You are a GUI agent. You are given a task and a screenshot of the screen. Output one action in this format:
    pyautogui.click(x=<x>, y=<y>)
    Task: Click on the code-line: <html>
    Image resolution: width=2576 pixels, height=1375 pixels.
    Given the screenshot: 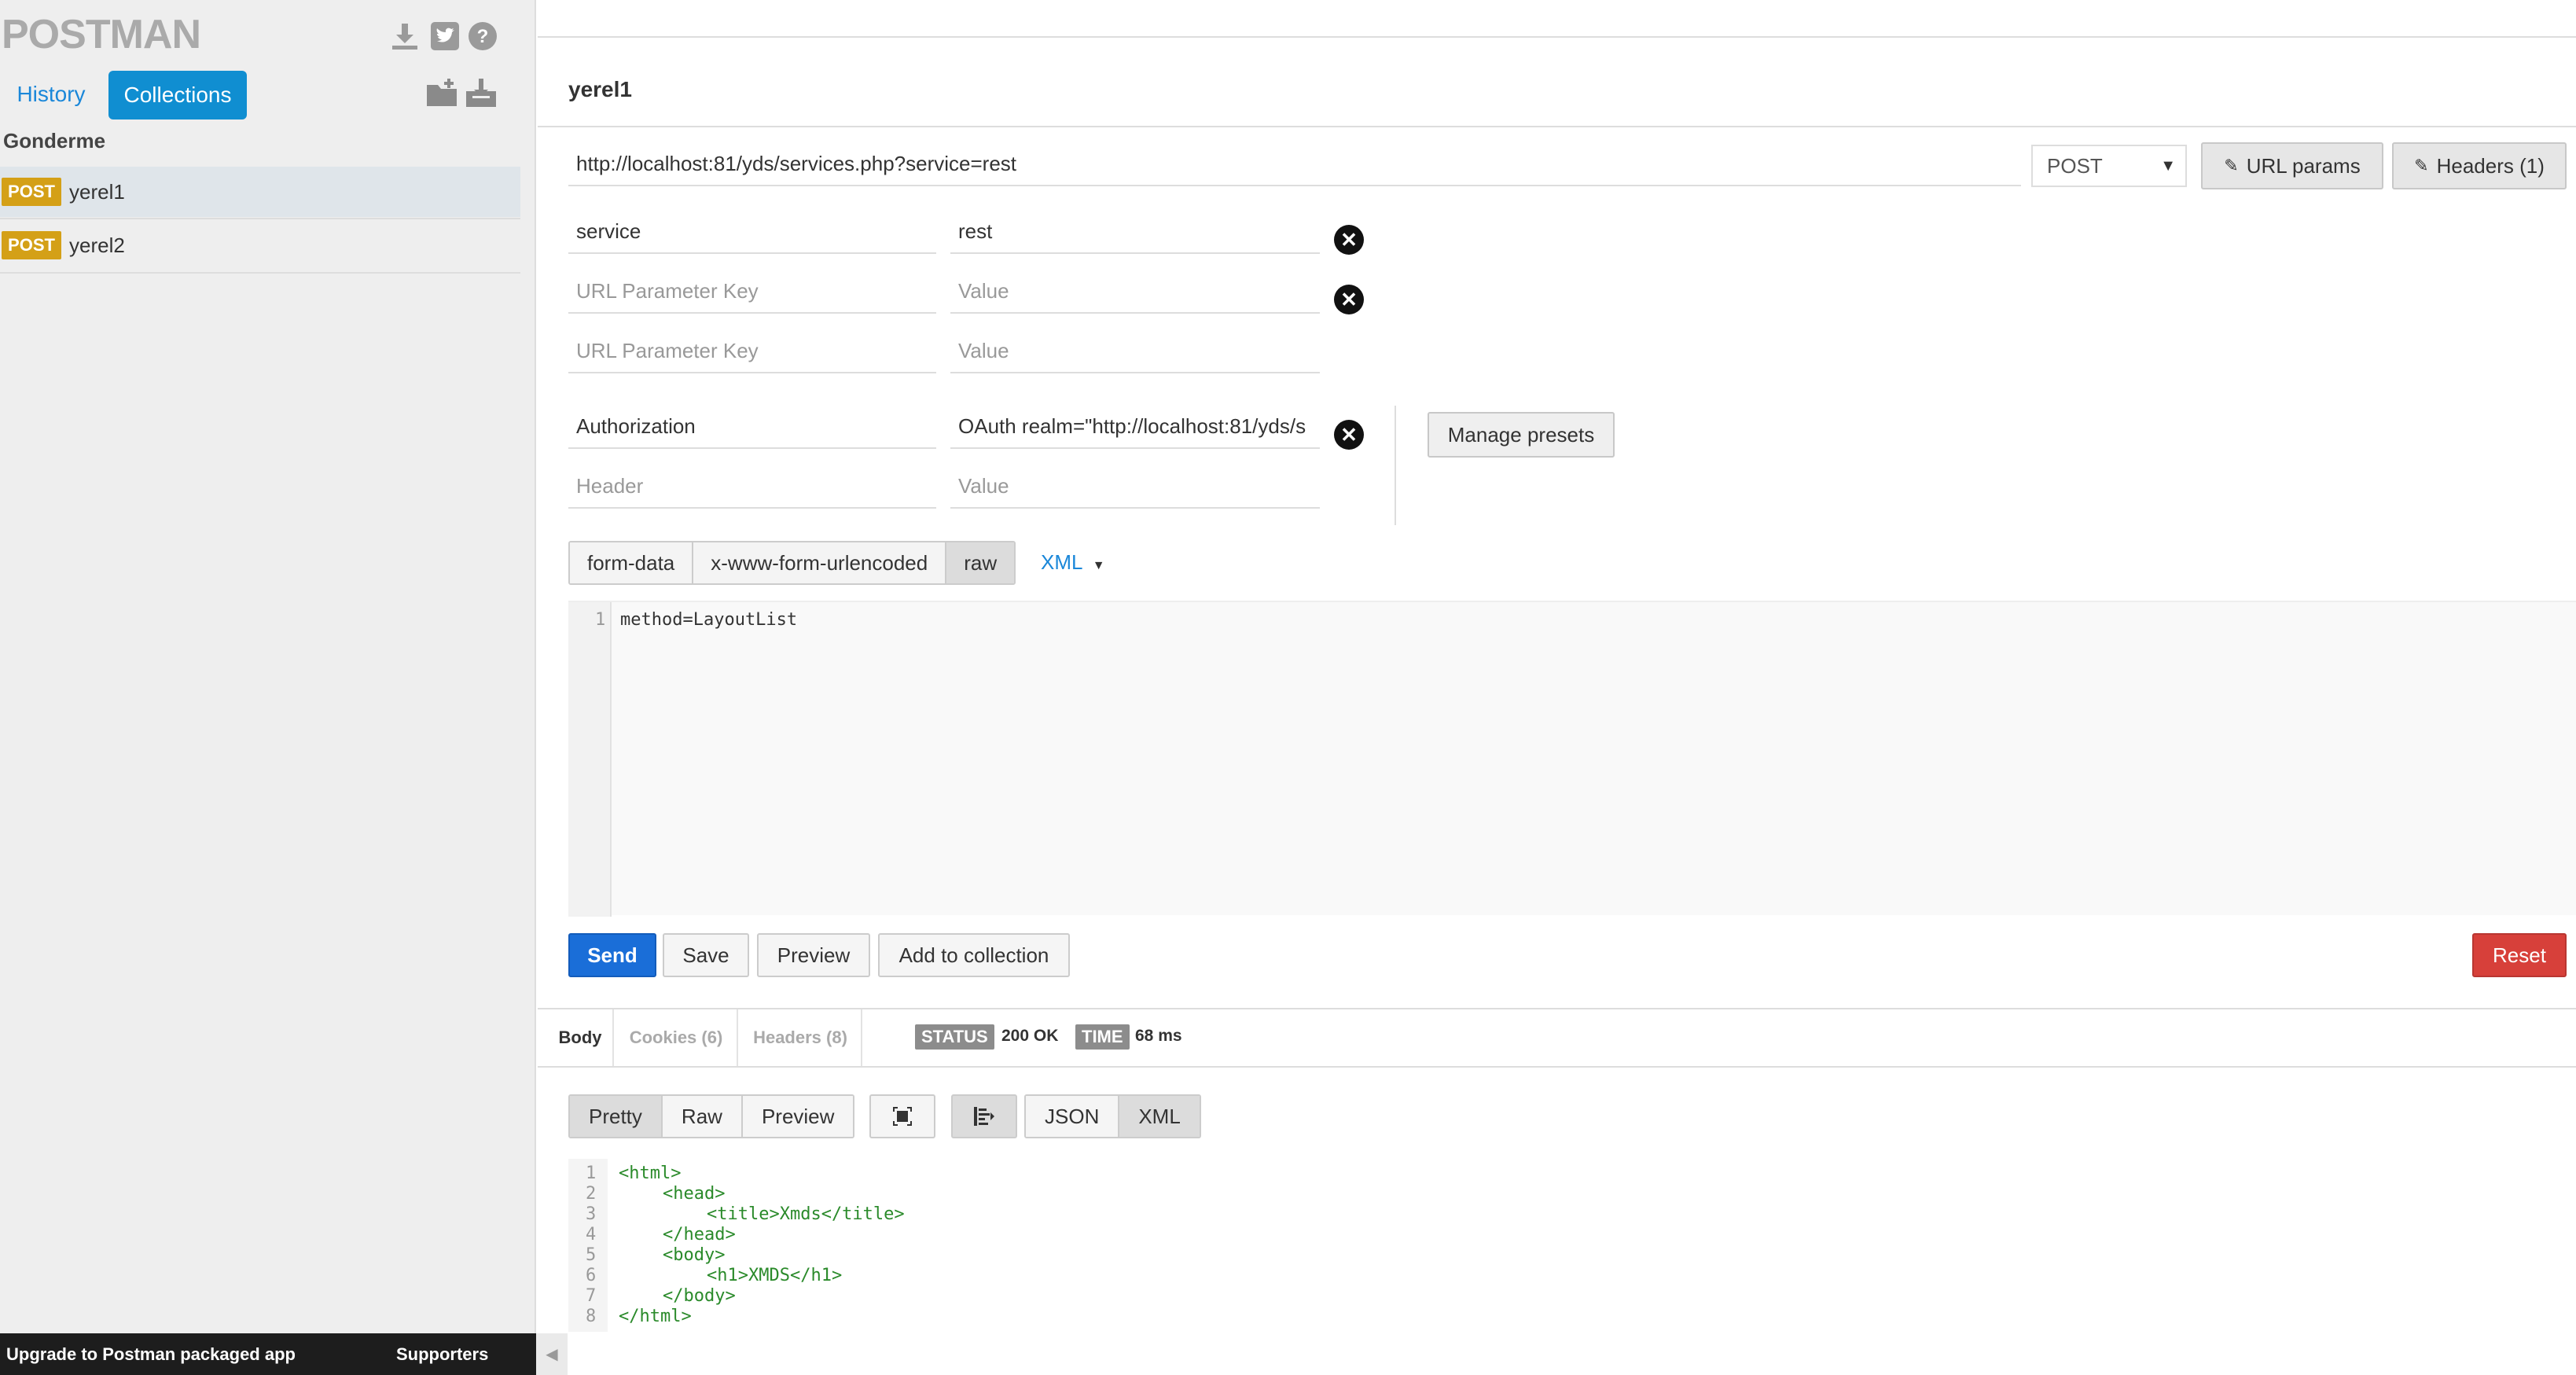 What is the action you would take?
    pyautogui.click(x=650, y=1173)
    